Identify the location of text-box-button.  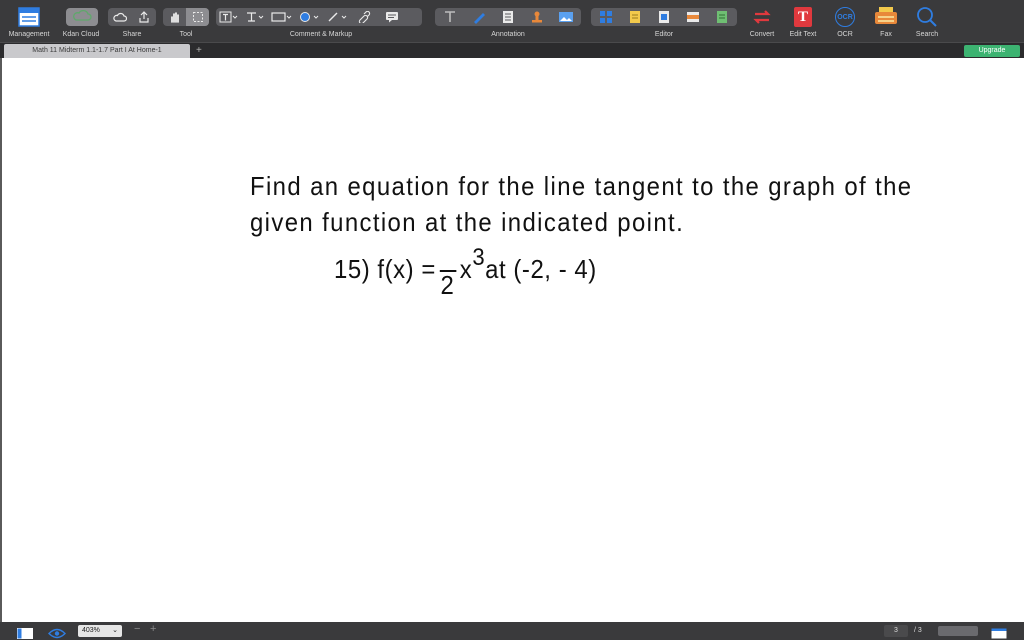
(229, 17).